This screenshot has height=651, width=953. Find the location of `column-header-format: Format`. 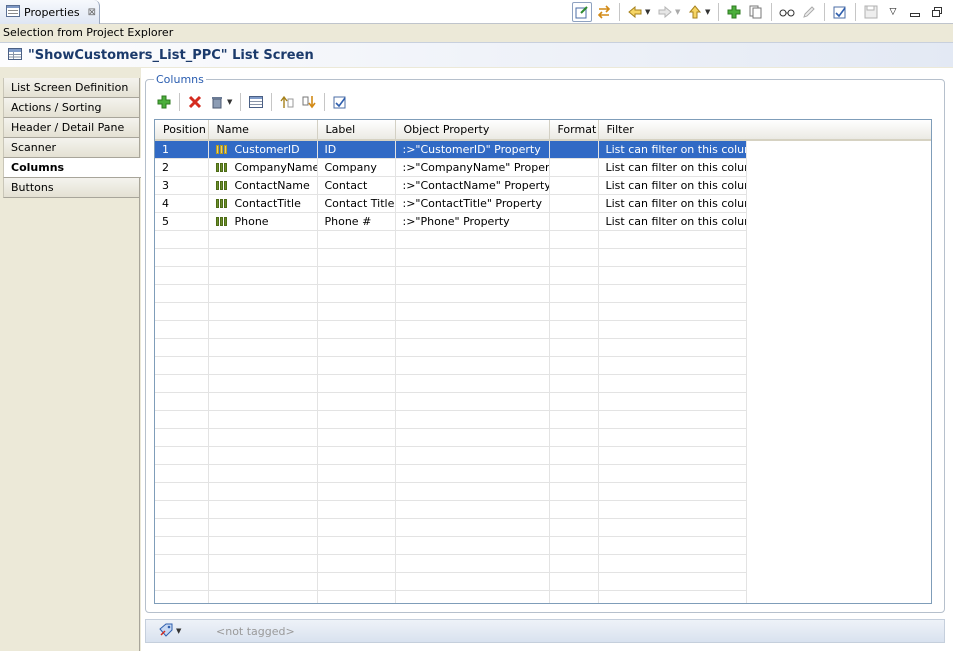

column-header-format: Format is located at coordinates (574, 130).